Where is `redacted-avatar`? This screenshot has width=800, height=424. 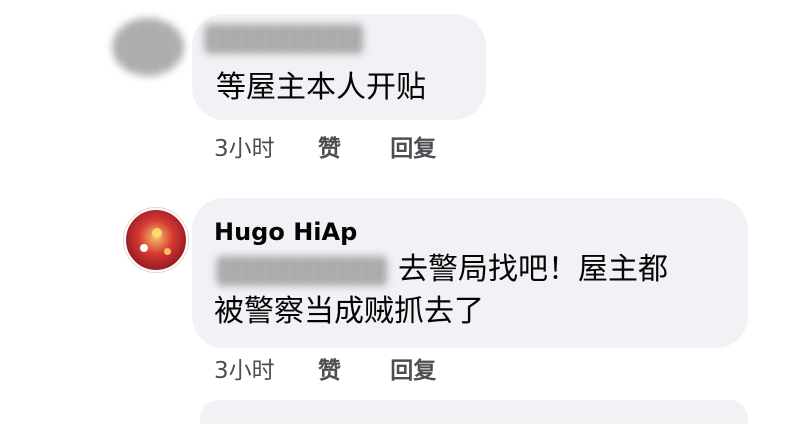 redacted-avatar is located at coordinates (148, 47).